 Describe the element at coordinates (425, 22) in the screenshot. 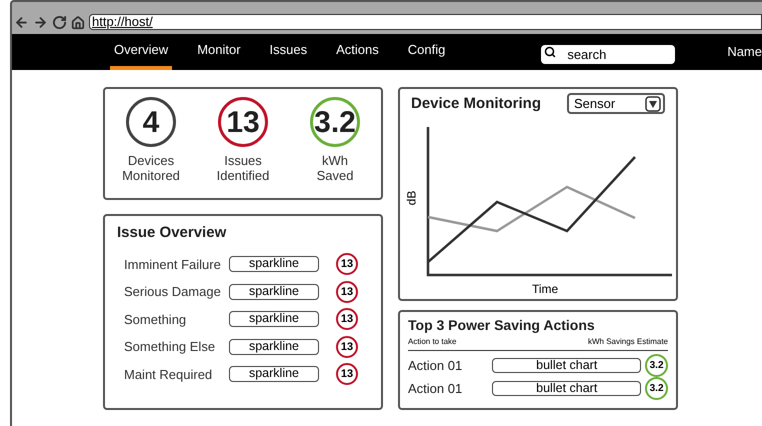

I see `url-field: http://host/` at that location.